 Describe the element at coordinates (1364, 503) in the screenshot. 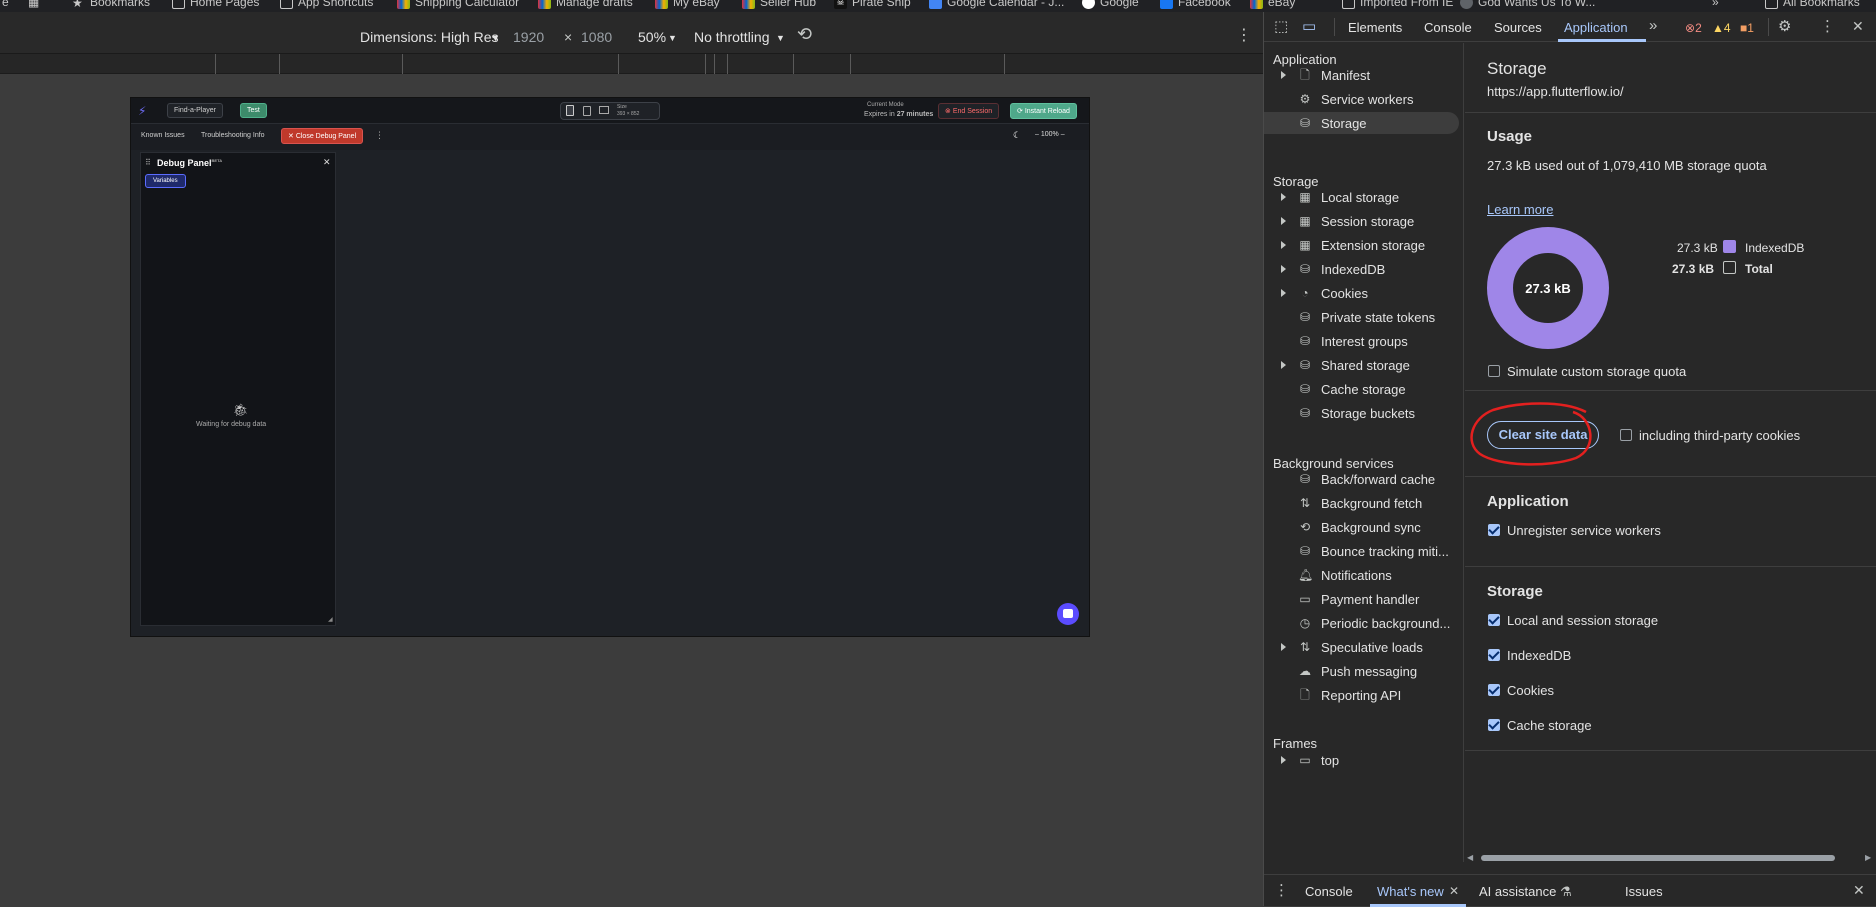

I see `sidebar-item-background-fetch: ⇅ Background fetch` at that location.